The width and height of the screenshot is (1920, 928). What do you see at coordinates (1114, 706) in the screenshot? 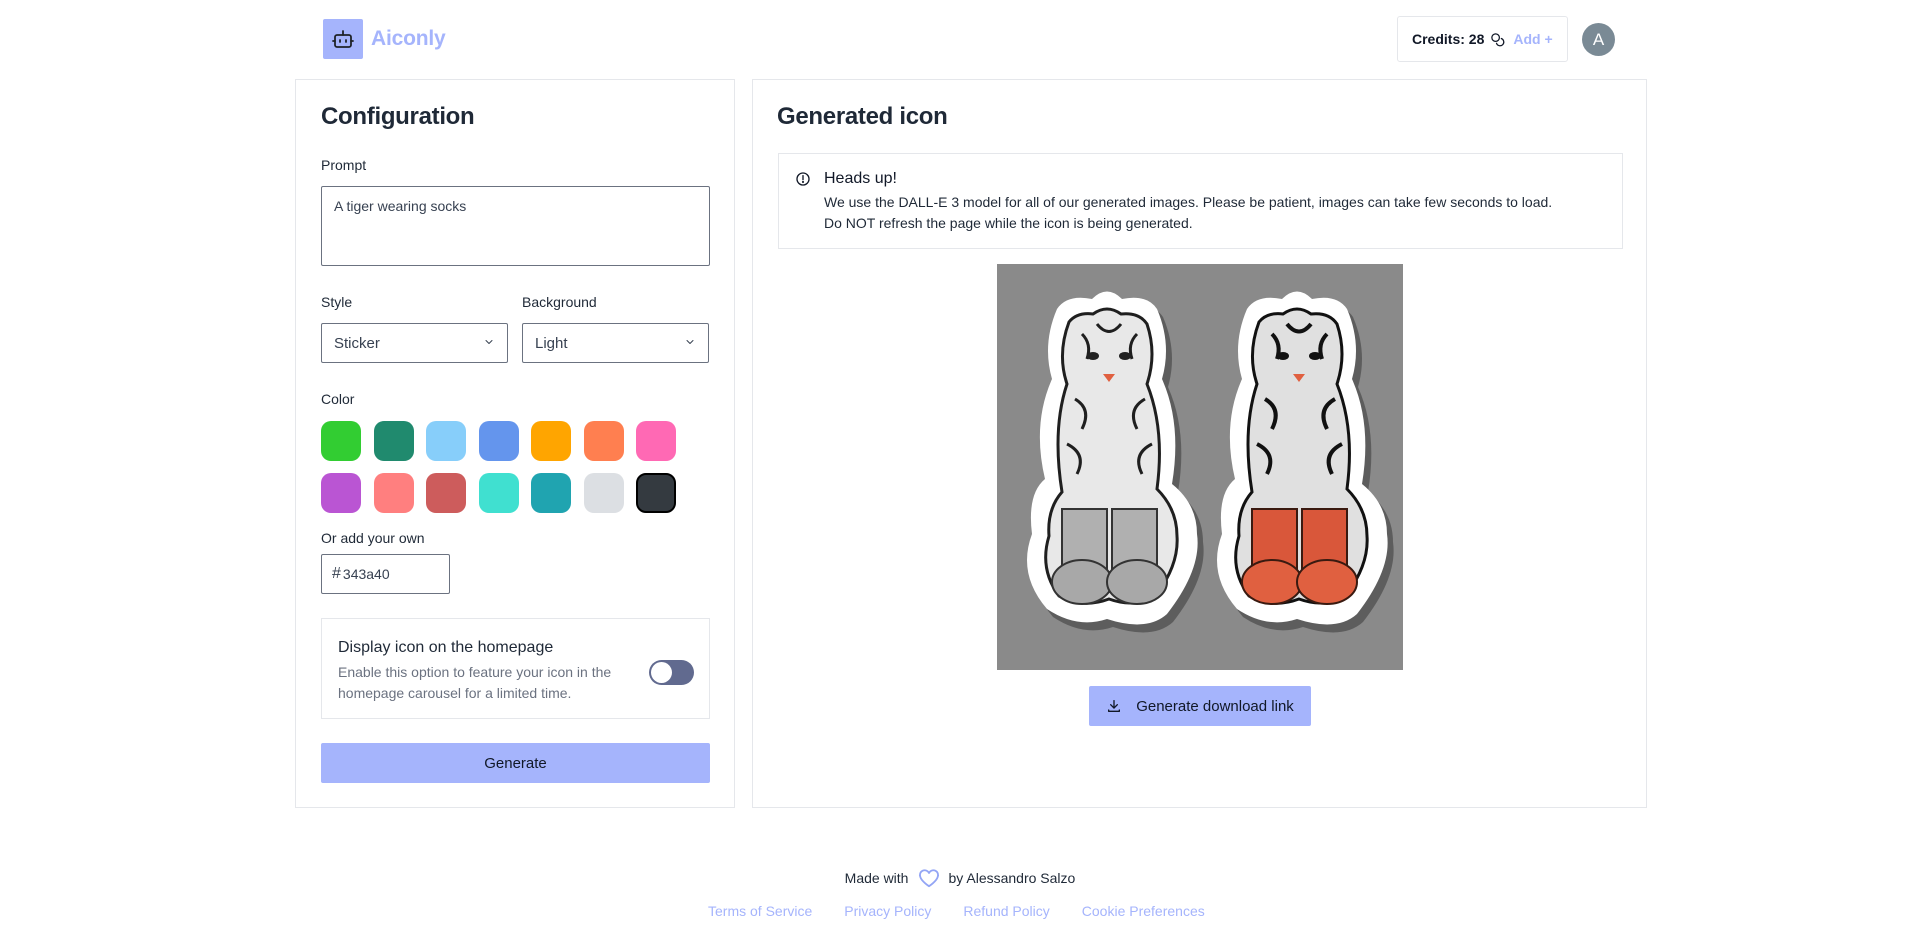
I see `download-icon` at bounding box center [1114, 706].